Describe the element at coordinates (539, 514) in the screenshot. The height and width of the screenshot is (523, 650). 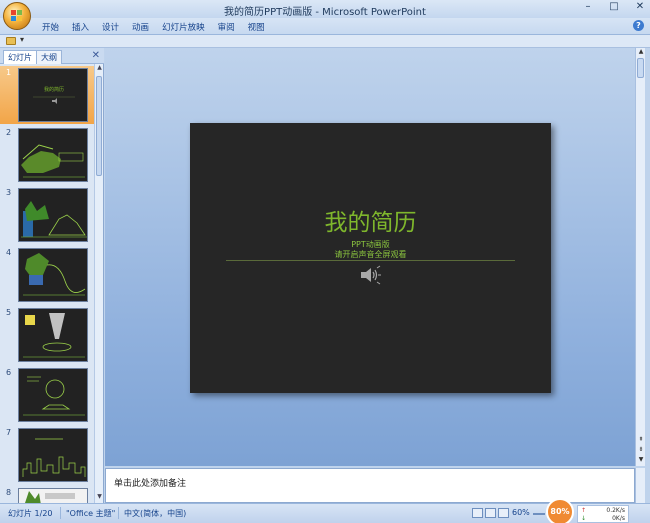
I see `zoom-slider` at that location.